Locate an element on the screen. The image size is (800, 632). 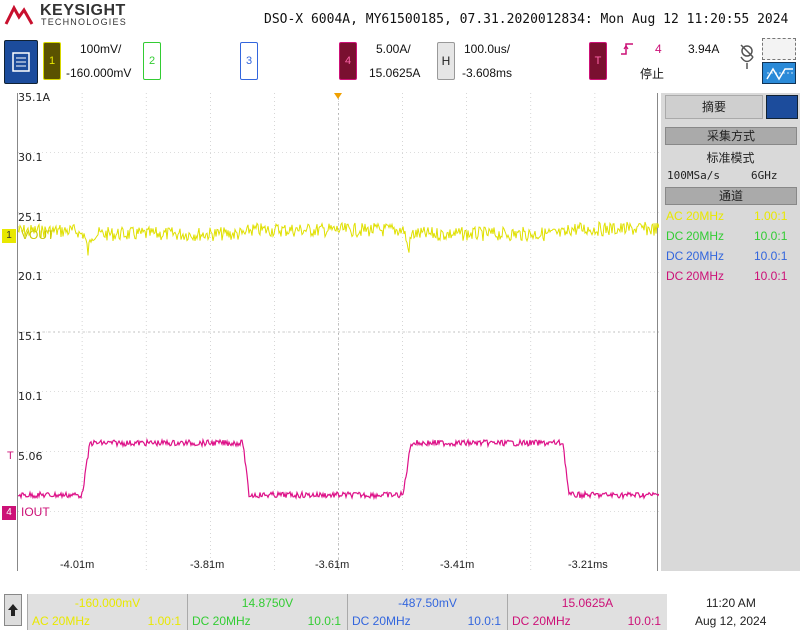
ch4-scale: 5.00A/ is located at coordinates (393, 49).